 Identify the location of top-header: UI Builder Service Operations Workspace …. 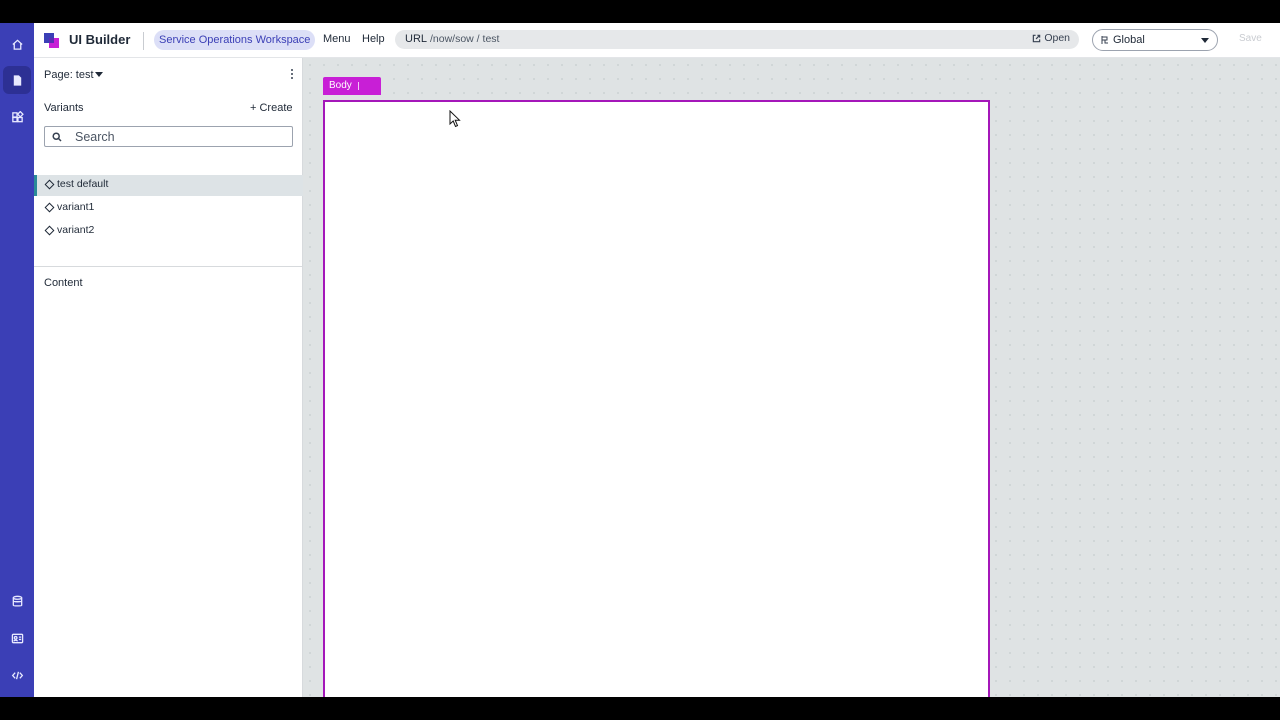
(657, 40).